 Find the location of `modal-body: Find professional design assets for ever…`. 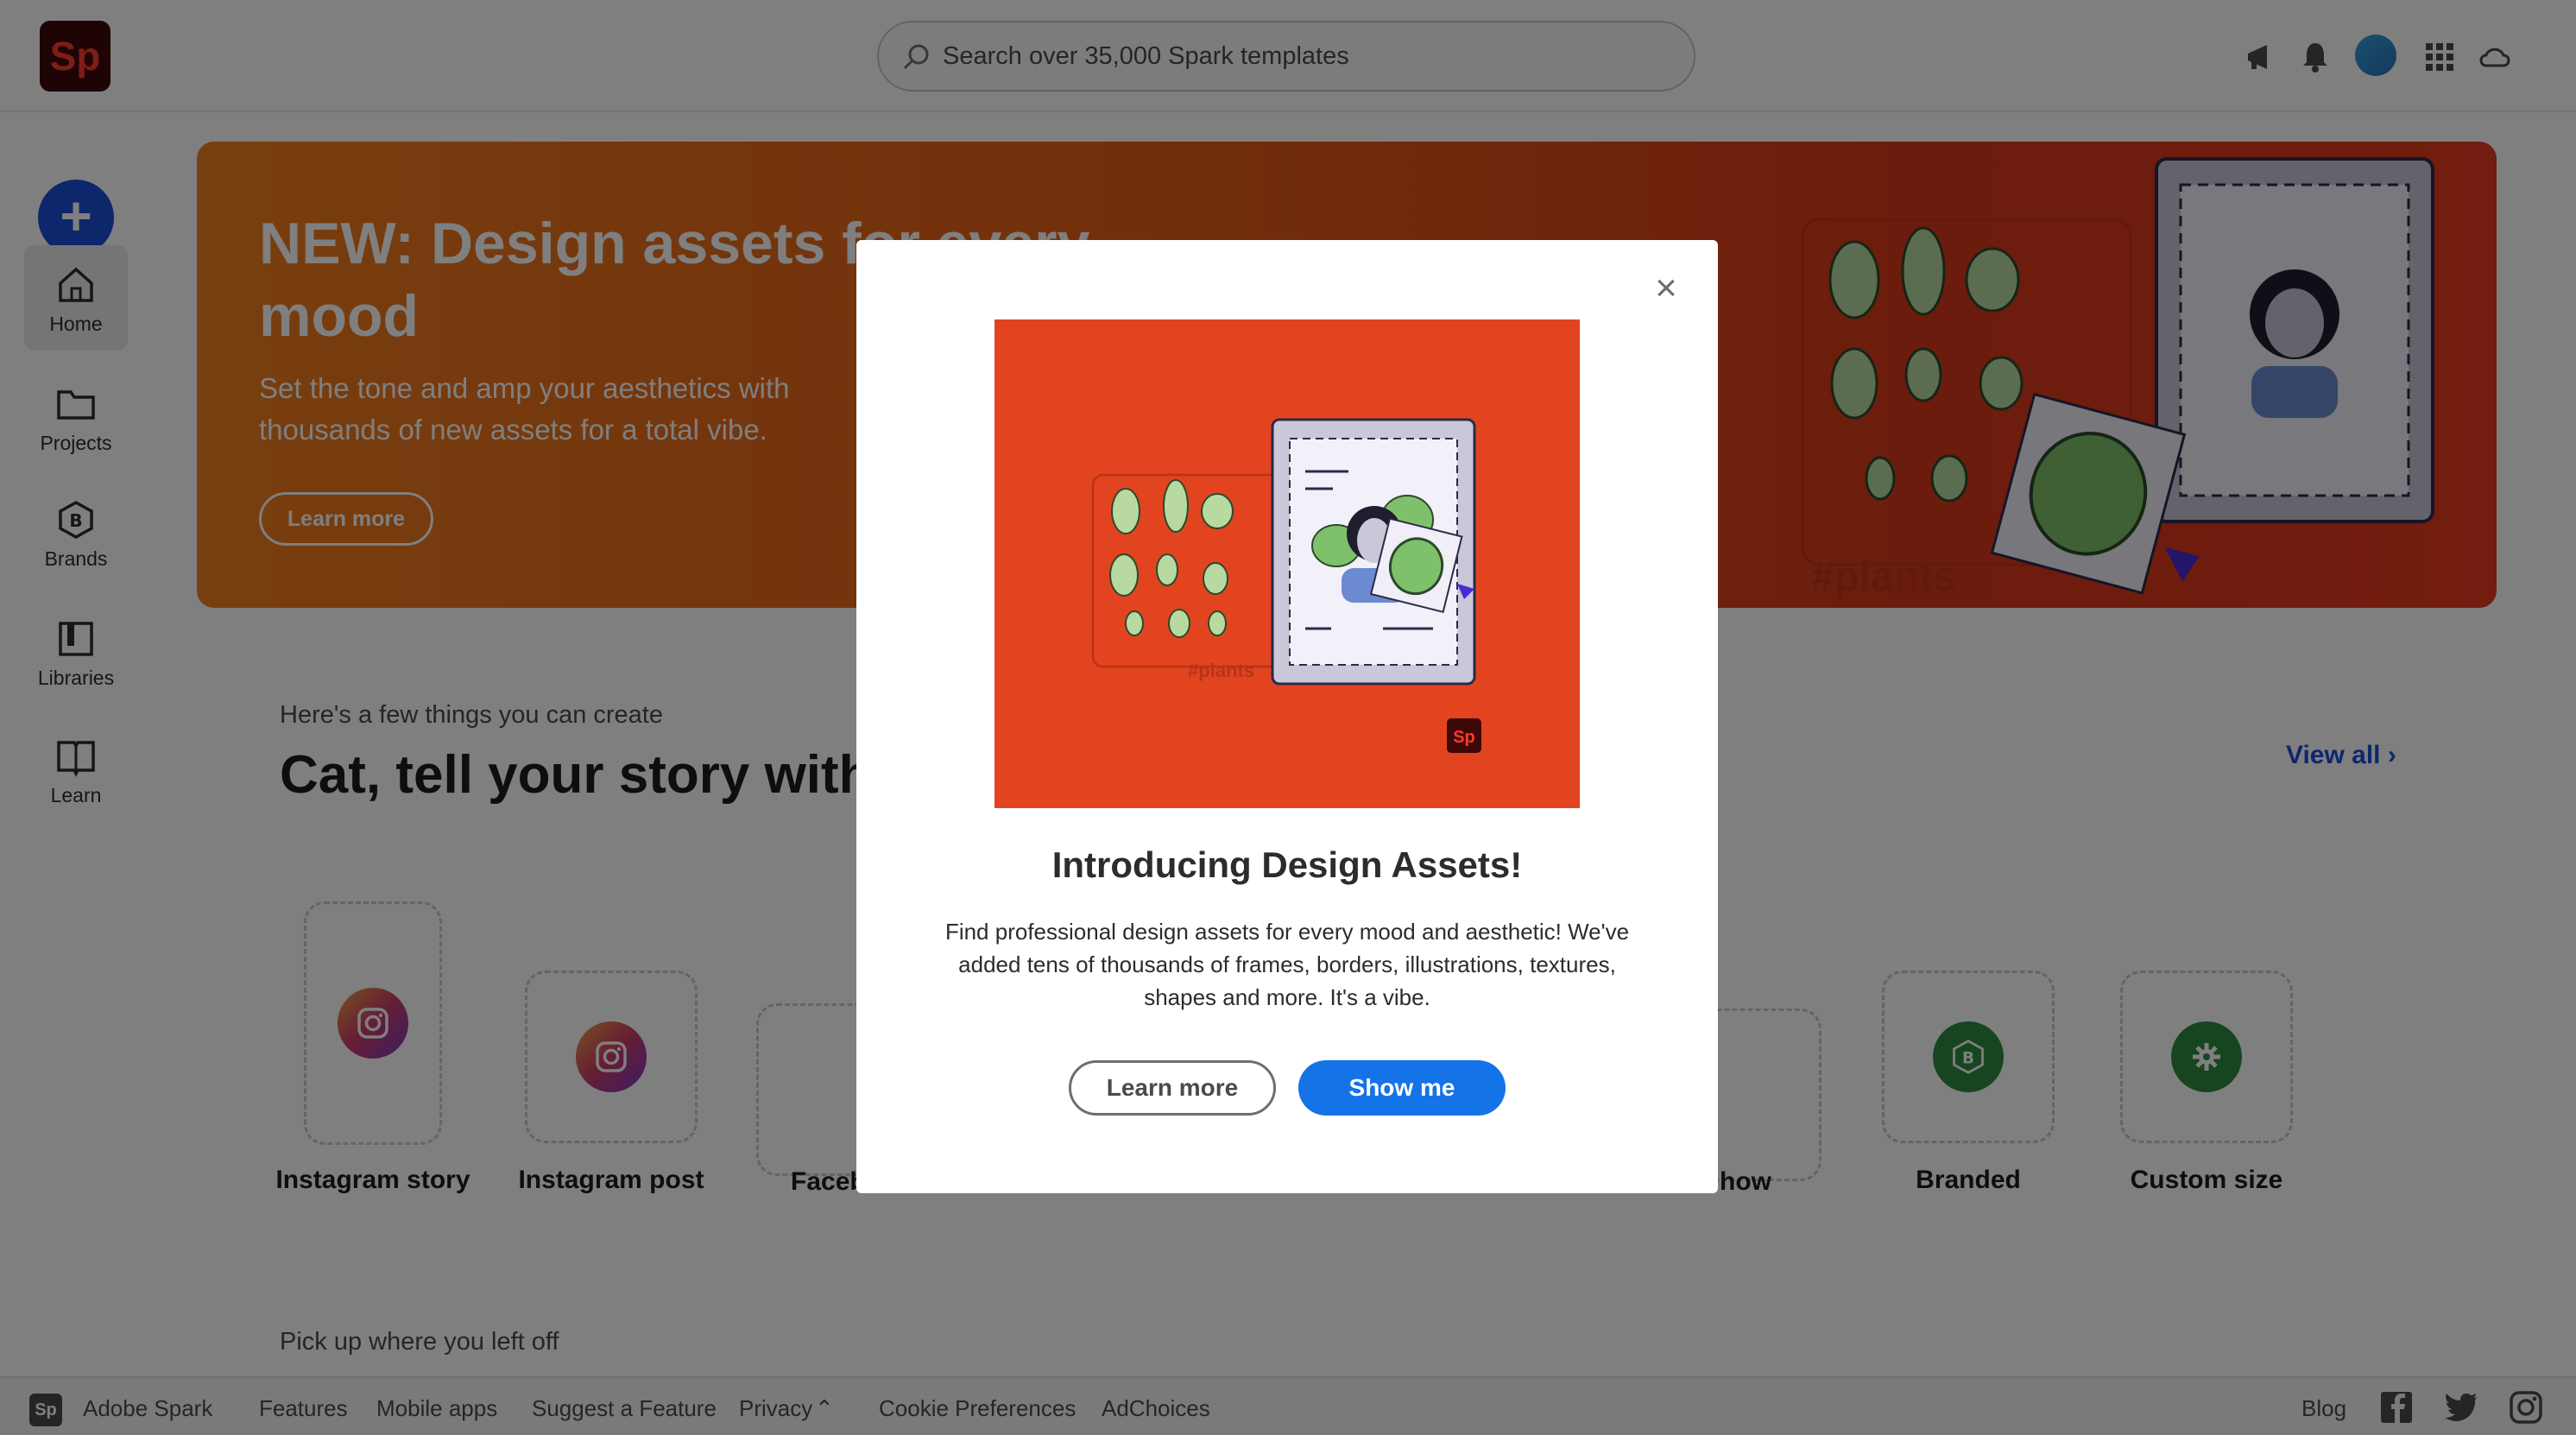

modal-body: Find professional design assets for ever… is located at coordinates (1287, 964).